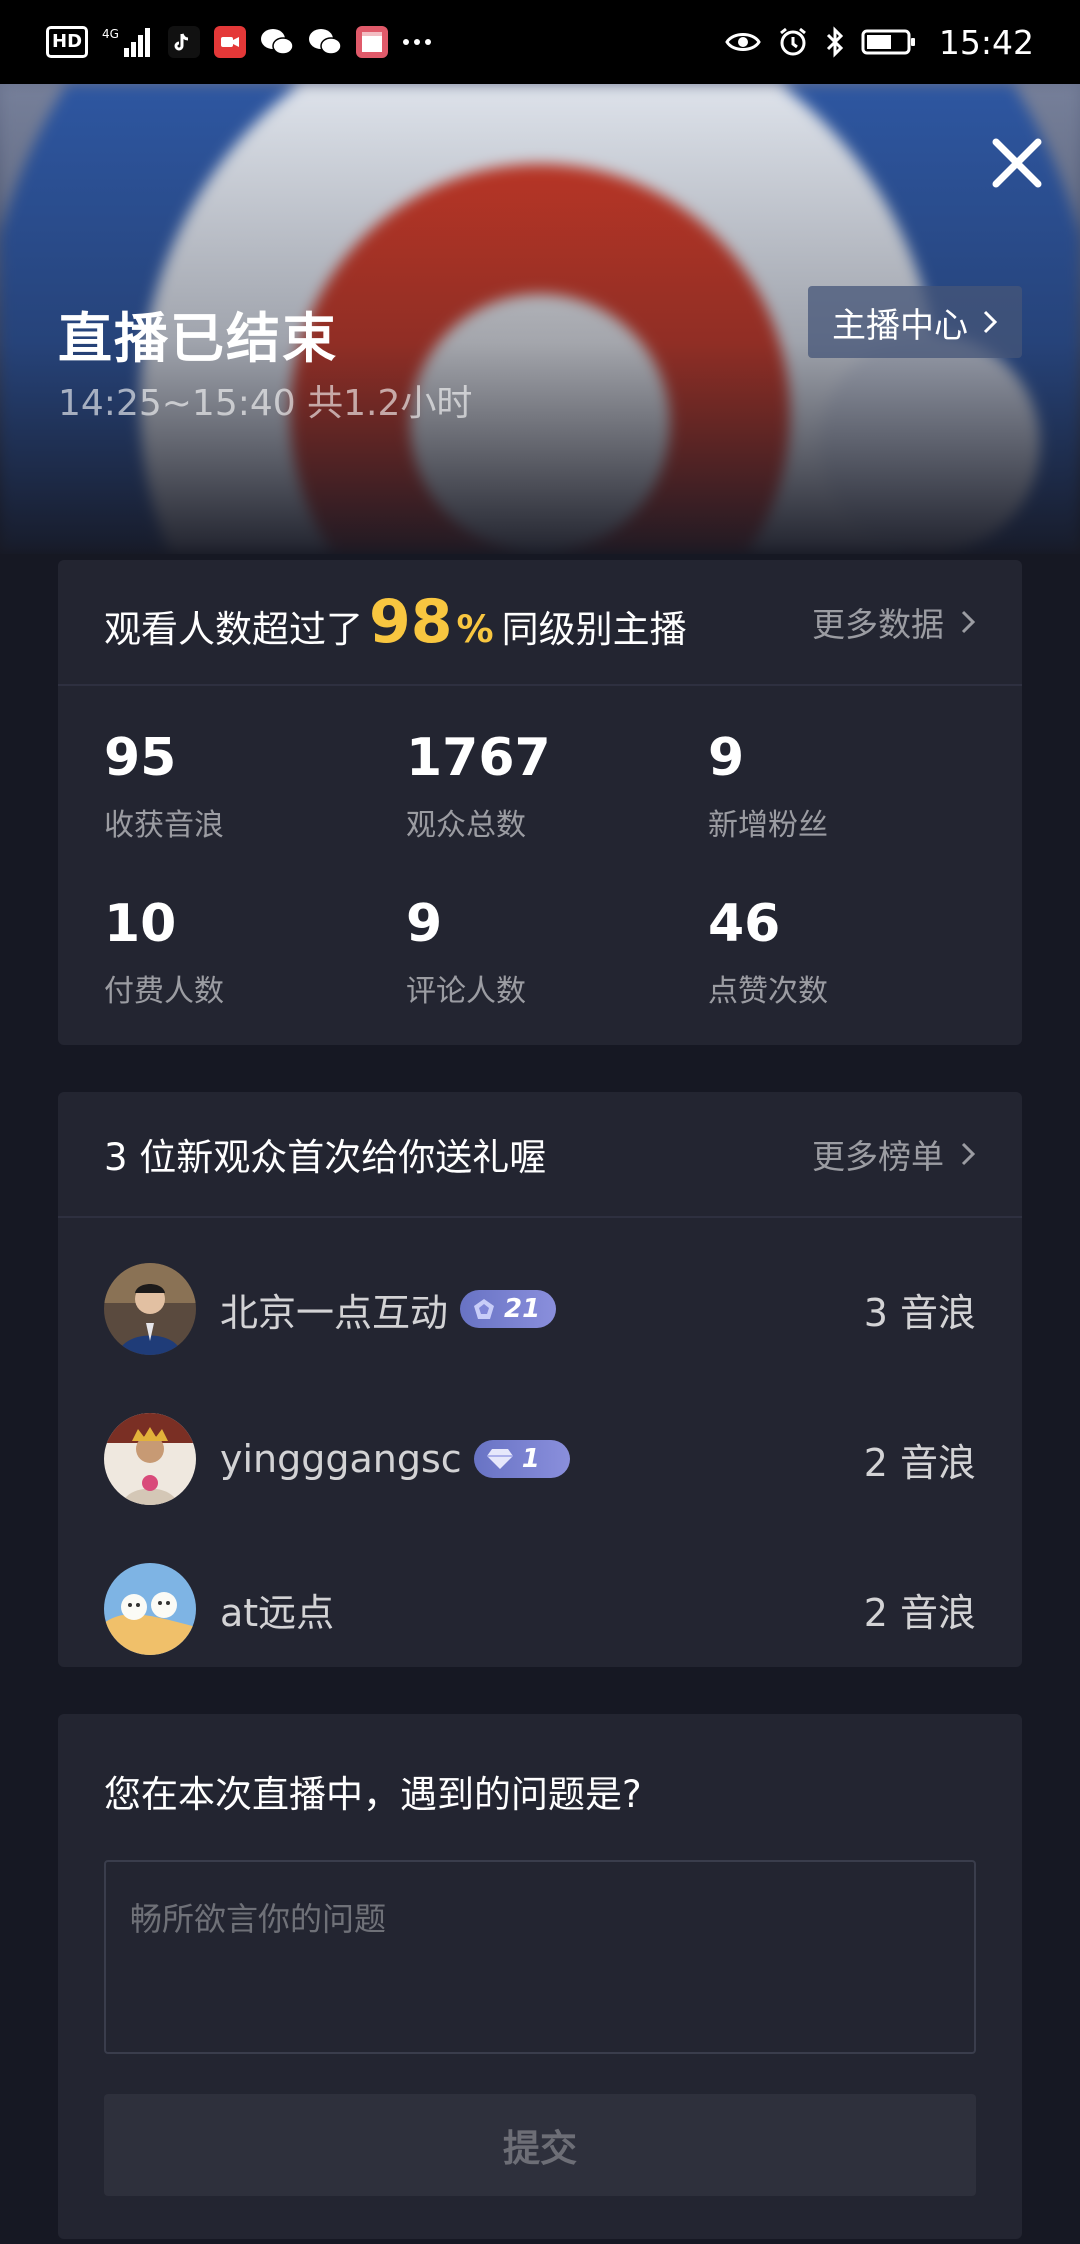 The image size is (1080, 2244). I want to click on diamond-icon, so click(499, 1459).